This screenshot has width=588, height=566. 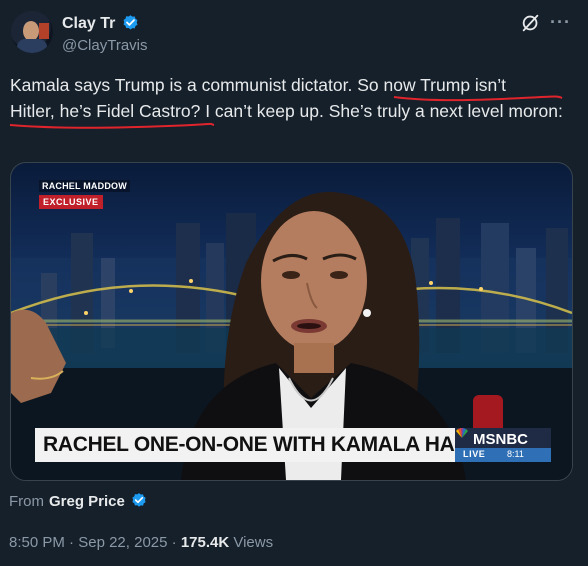 I want to click on source-name: Greg Price, so click(x=87, y=501).